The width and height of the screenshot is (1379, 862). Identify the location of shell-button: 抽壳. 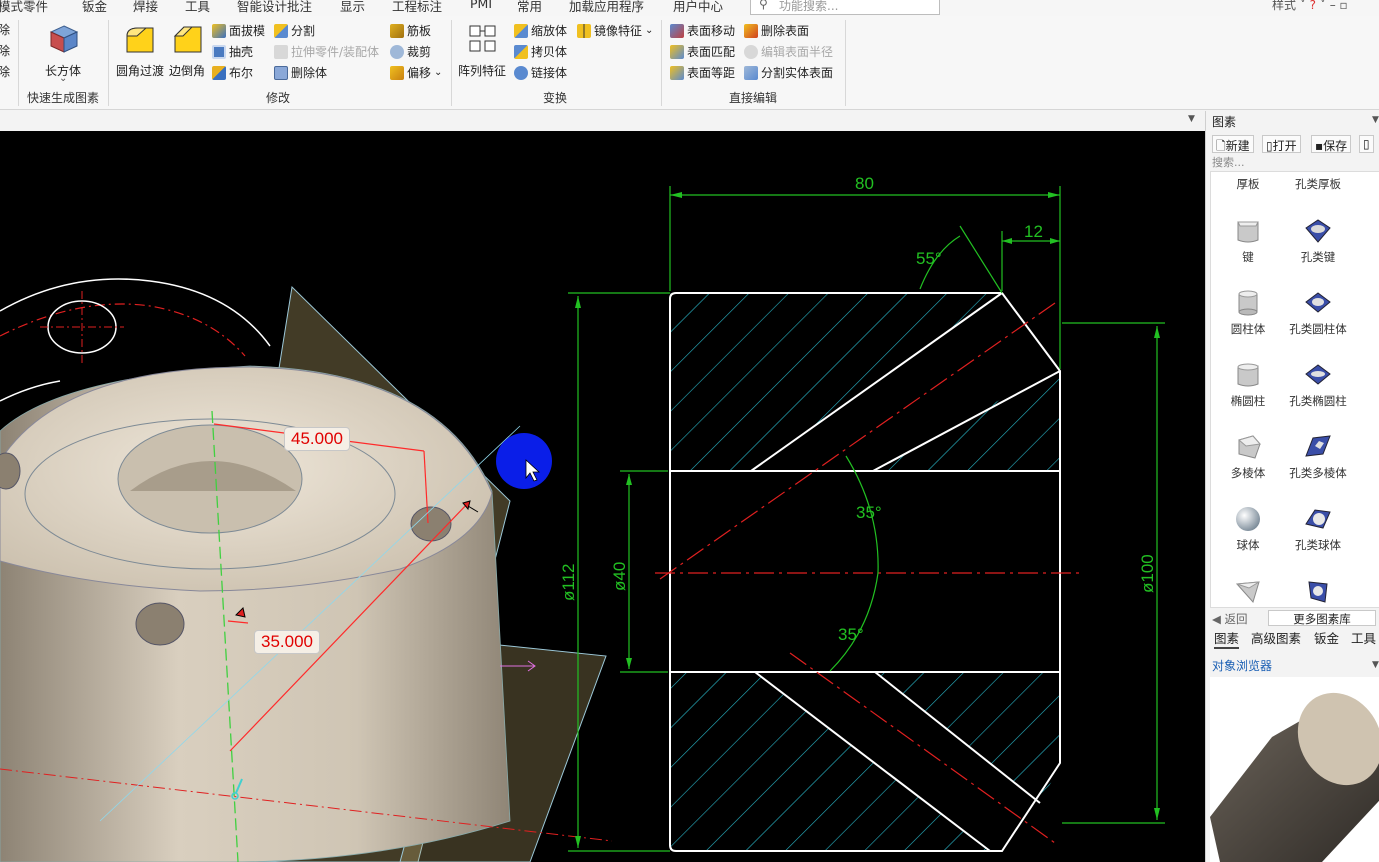
(232, 51).